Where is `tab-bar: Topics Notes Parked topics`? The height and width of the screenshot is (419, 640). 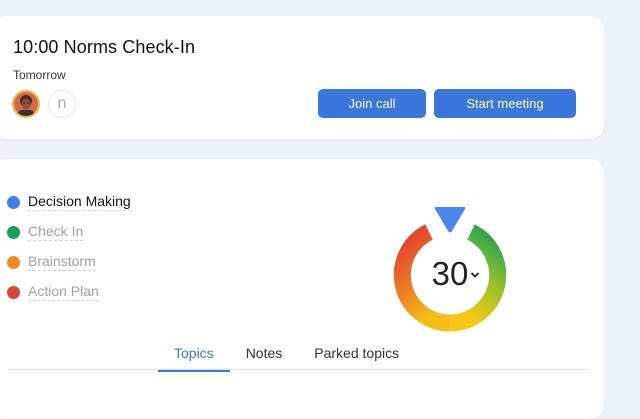
tab-bar: Topics Notes Parked topics is located at coordinates (286, 356).